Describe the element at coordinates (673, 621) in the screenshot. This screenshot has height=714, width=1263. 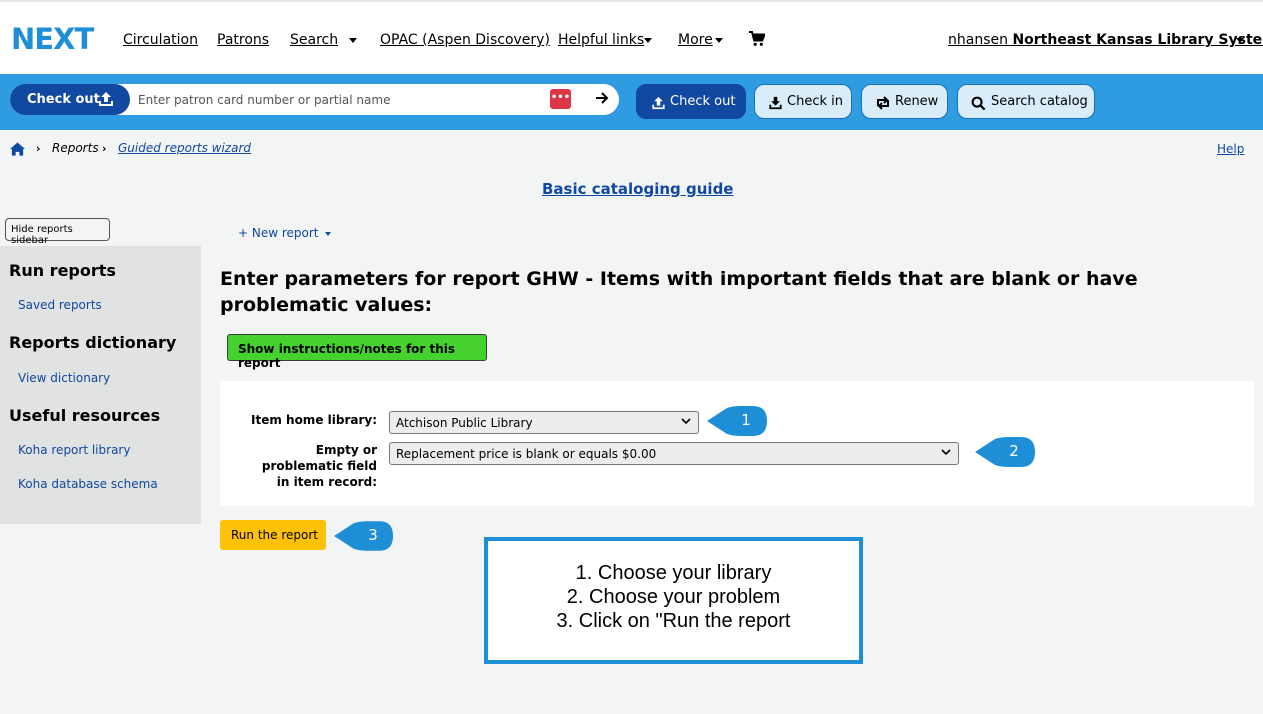
I see `note-line-3: 3. Click on "Run the report` at that location.